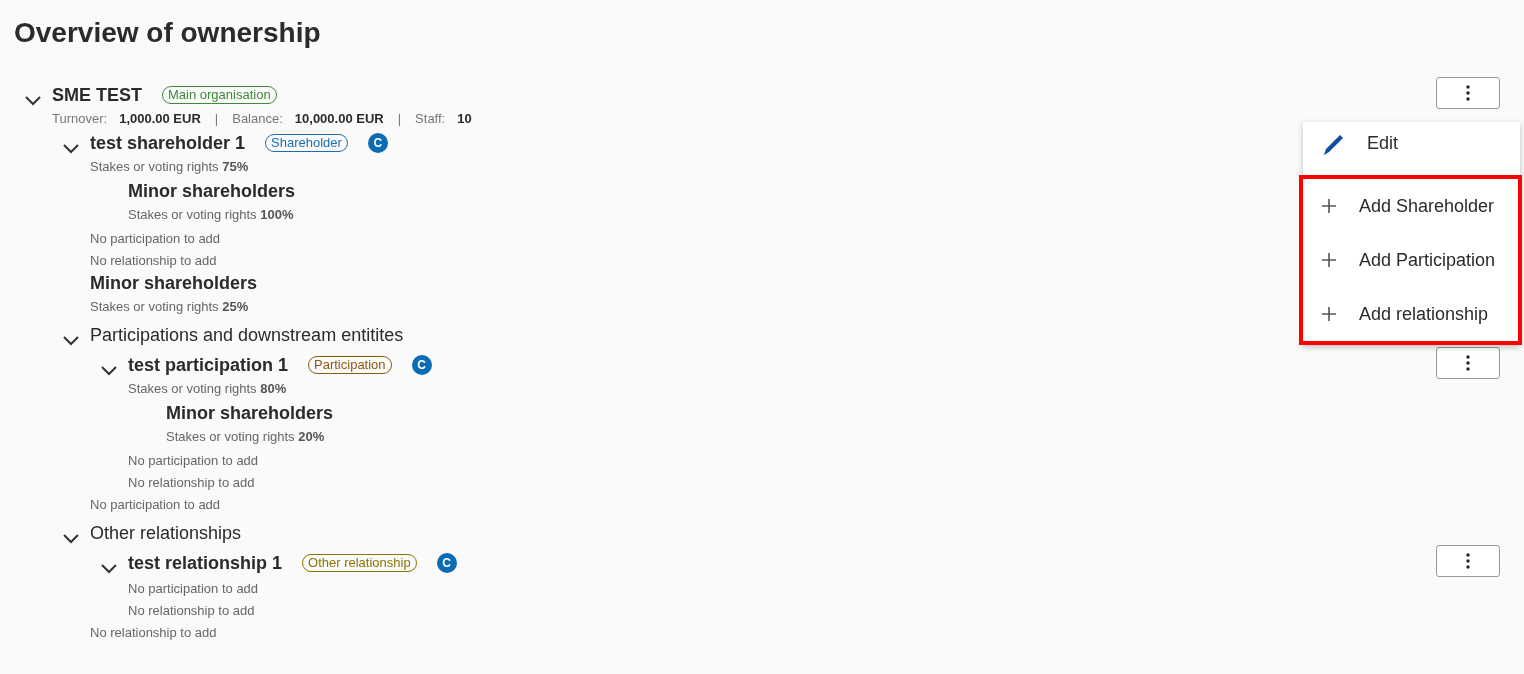 The width and height of the screenshot is (1524, 674). I want to click on menu-item: Edit, so click(1411, 143).